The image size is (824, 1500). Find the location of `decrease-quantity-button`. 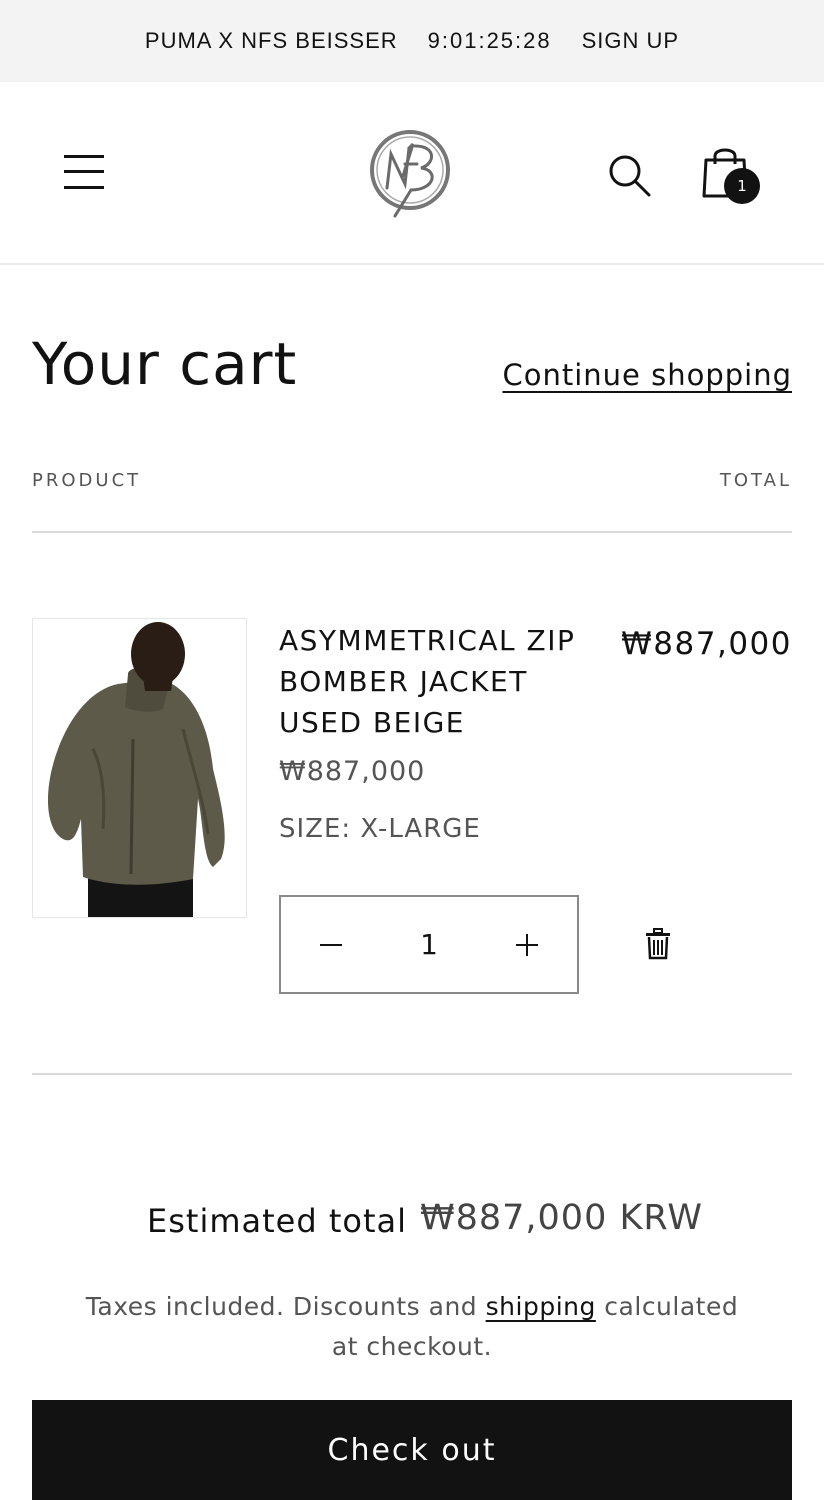

decrease-quantity-button is located at coordinates (331, 944).